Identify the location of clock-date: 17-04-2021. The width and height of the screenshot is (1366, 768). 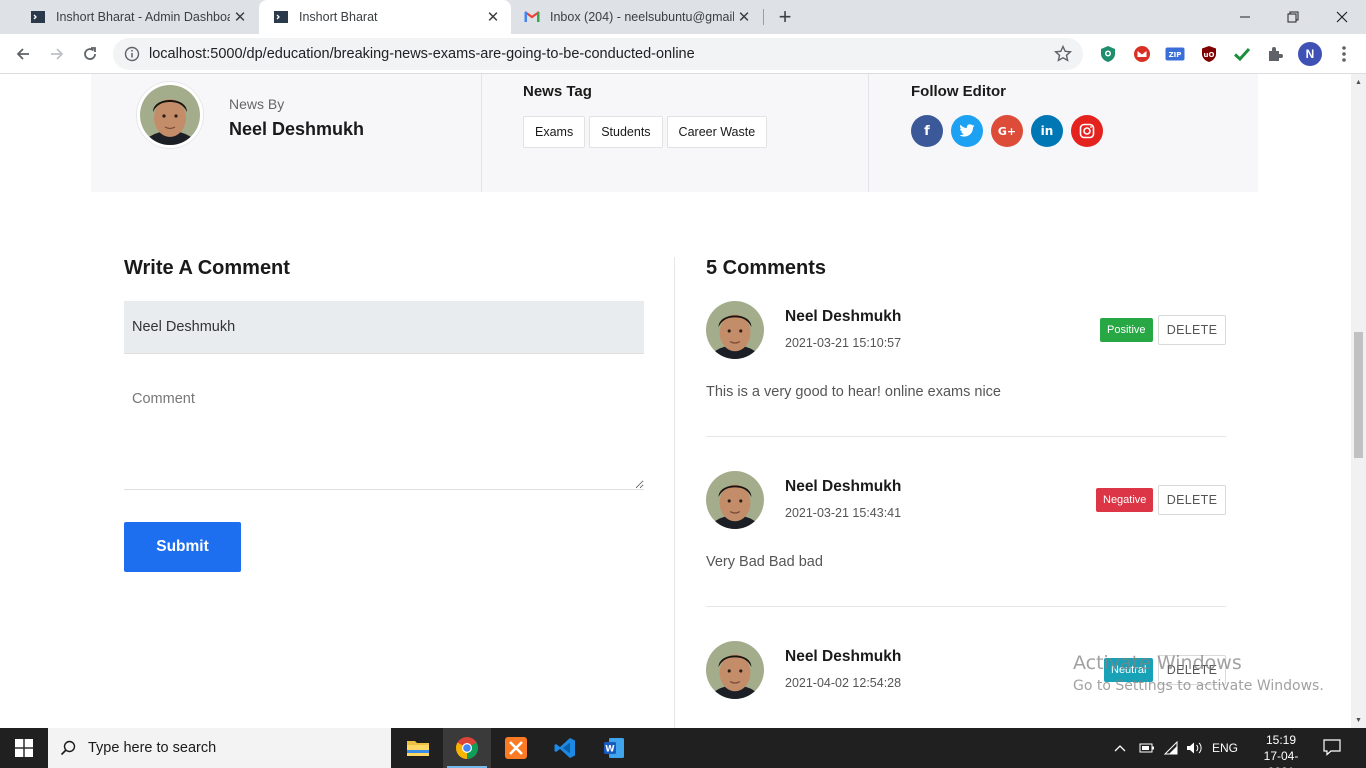
(1281, 758).